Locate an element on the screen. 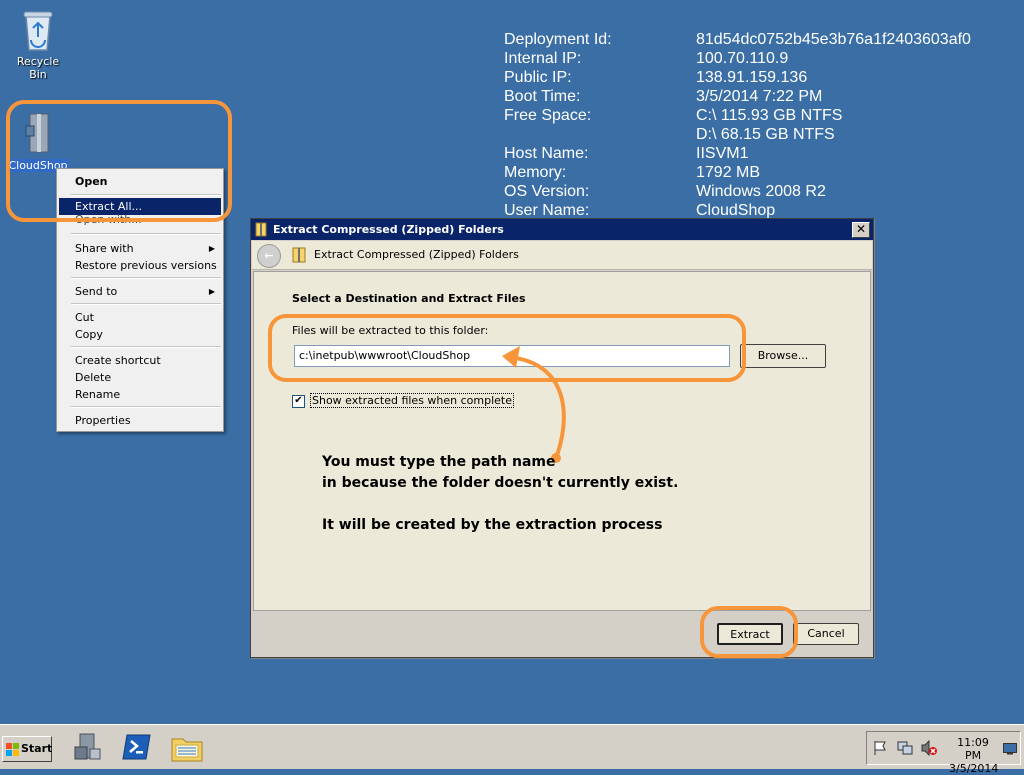 The height and width of the screenshot is (775, 1024). bginfo-row: Internal IP: 100.70.110.9 is located at coordinates (737, 58).